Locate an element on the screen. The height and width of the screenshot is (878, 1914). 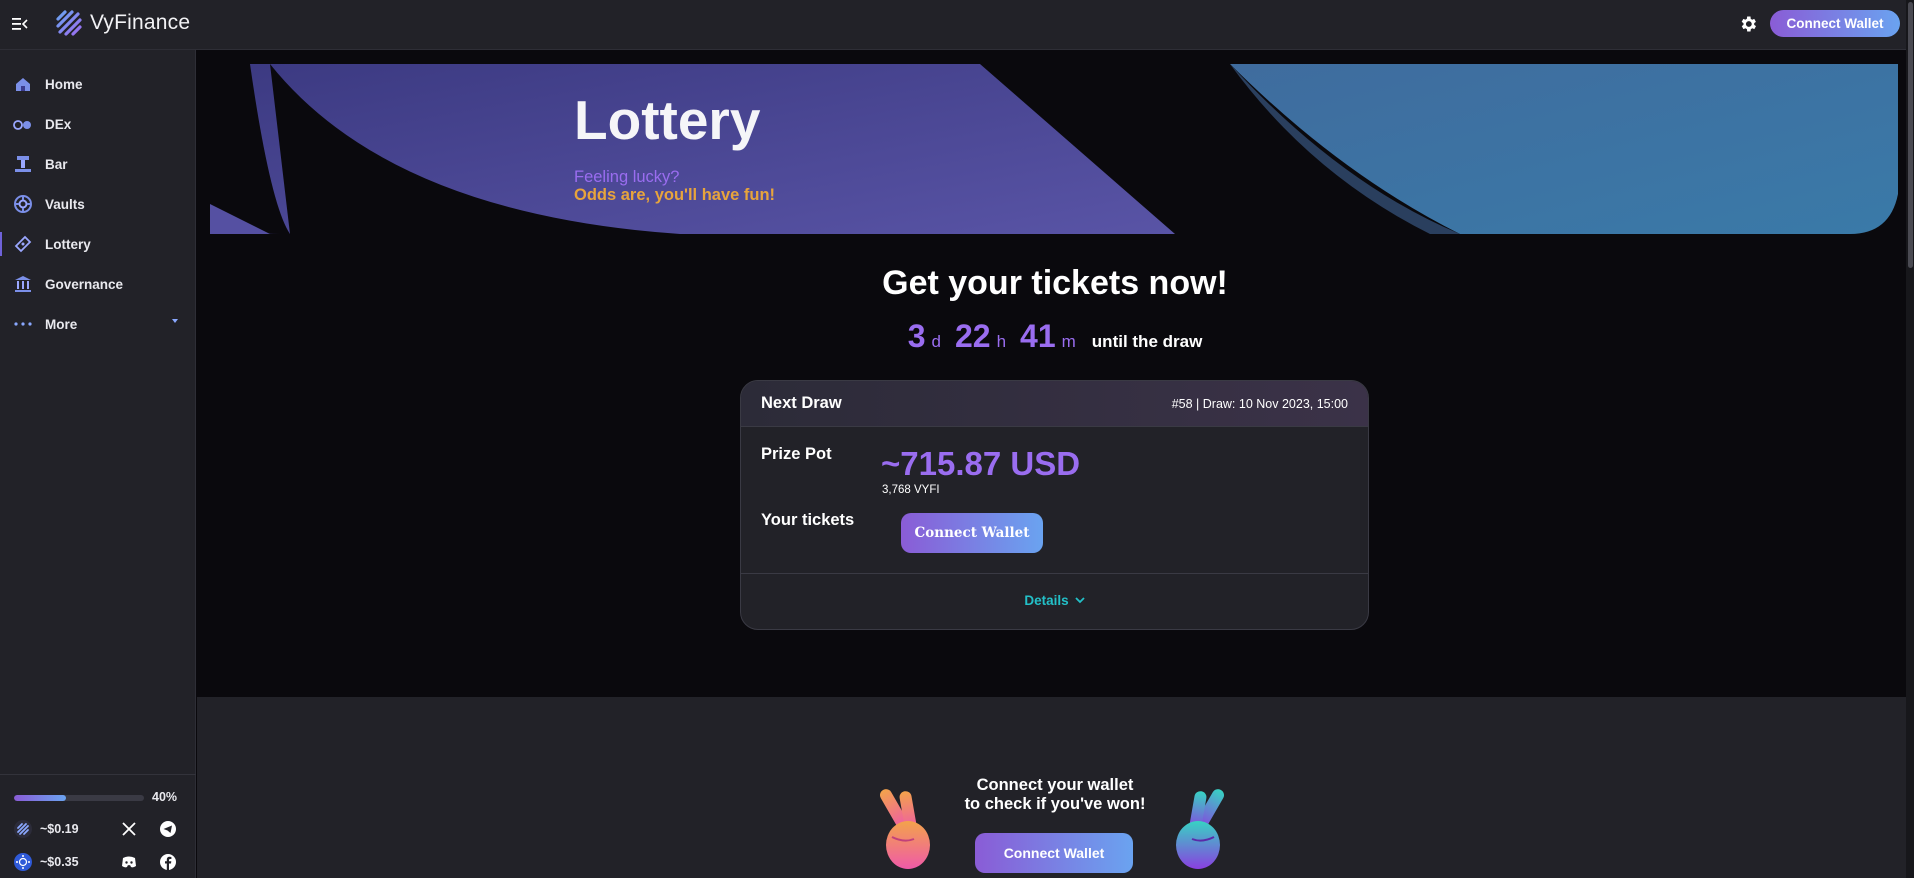
tickets-heading: Get your tickets now! is located at coordinates (1055, 283).